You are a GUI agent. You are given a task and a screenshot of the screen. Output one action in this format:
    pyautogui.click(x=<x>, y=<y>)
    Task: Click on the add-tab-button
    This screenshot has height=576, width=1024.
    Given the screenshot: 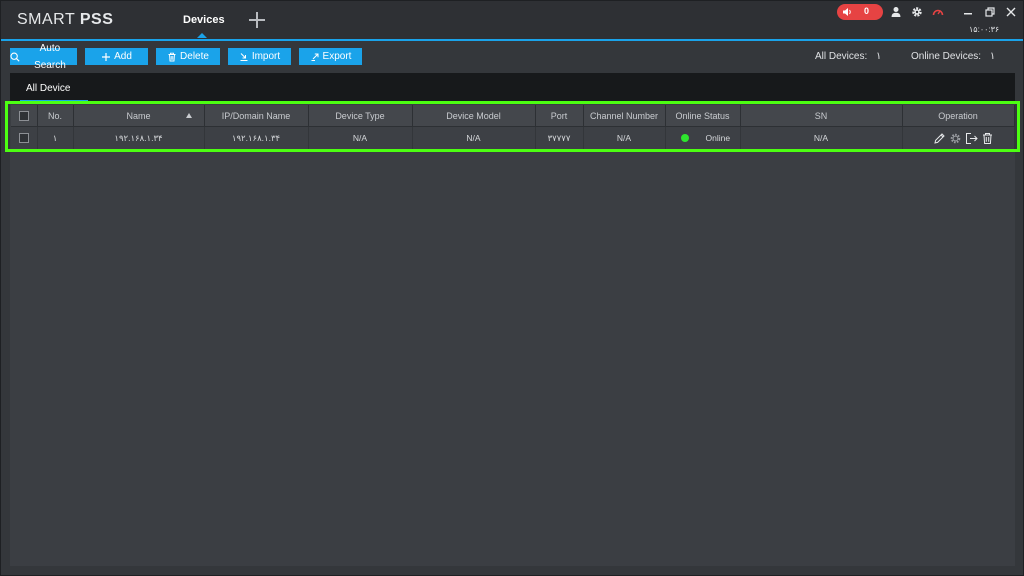 What is the action you would take?
    pyautogui.click(x=257, y=20)
    